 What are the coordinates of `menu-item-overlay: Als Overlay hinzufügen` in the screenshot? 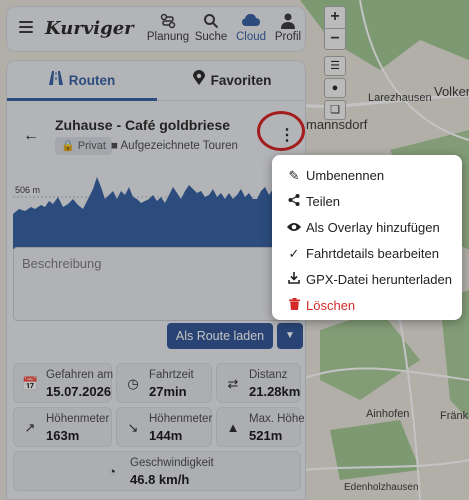 It's located at (367, 227).